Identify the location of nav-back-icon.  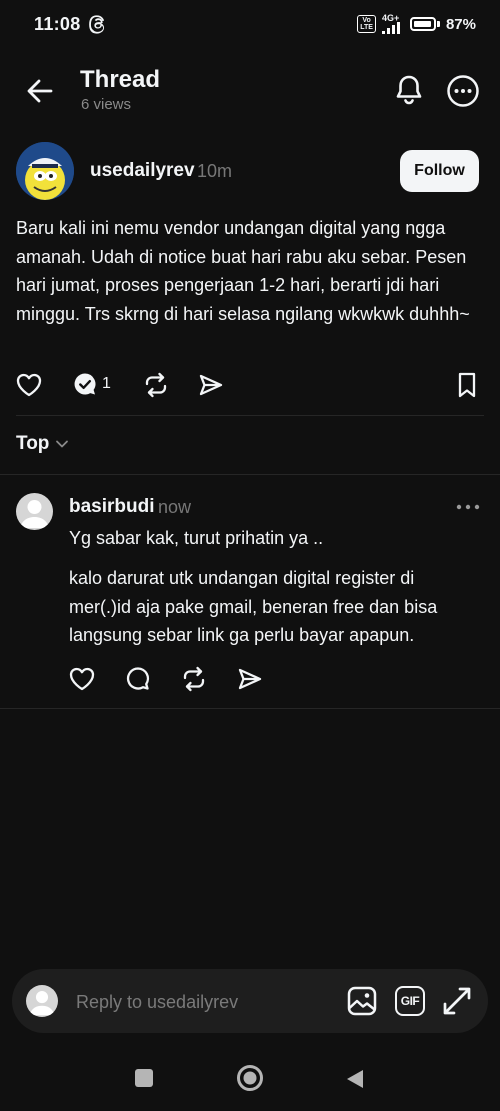
(355, 1079).